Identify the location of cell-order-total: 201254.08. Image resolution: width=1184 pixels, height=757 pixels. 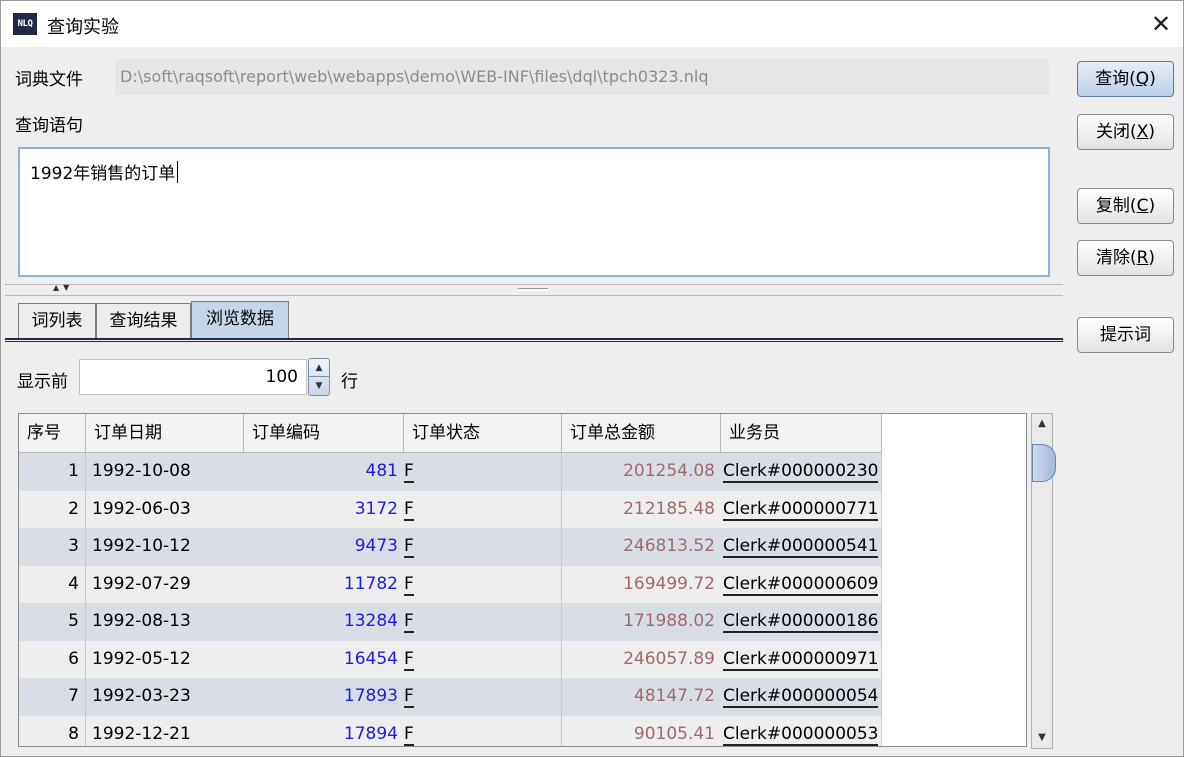
(641, 472).